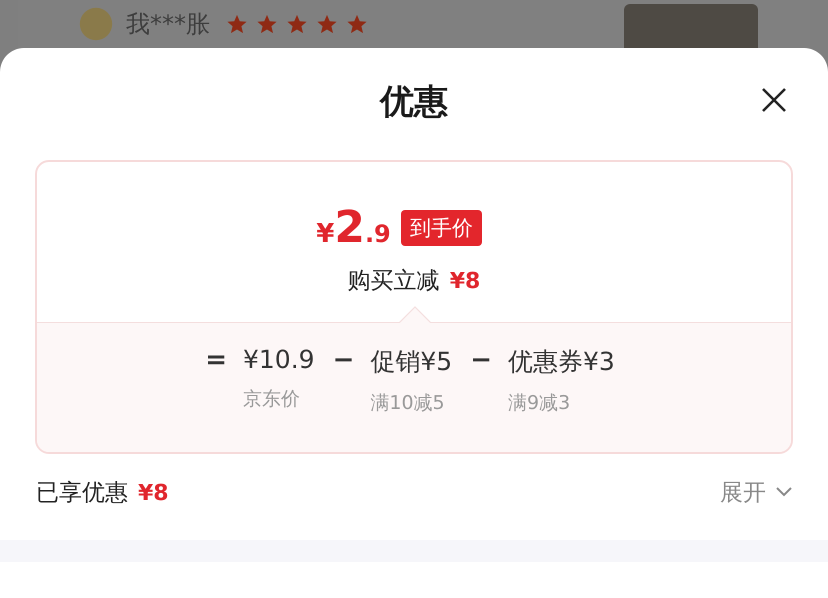 This screenshot has height=598, width=828. Describe the element at coordinates (96, 24) in the screenshot. I see `avatar-icon` at that location.